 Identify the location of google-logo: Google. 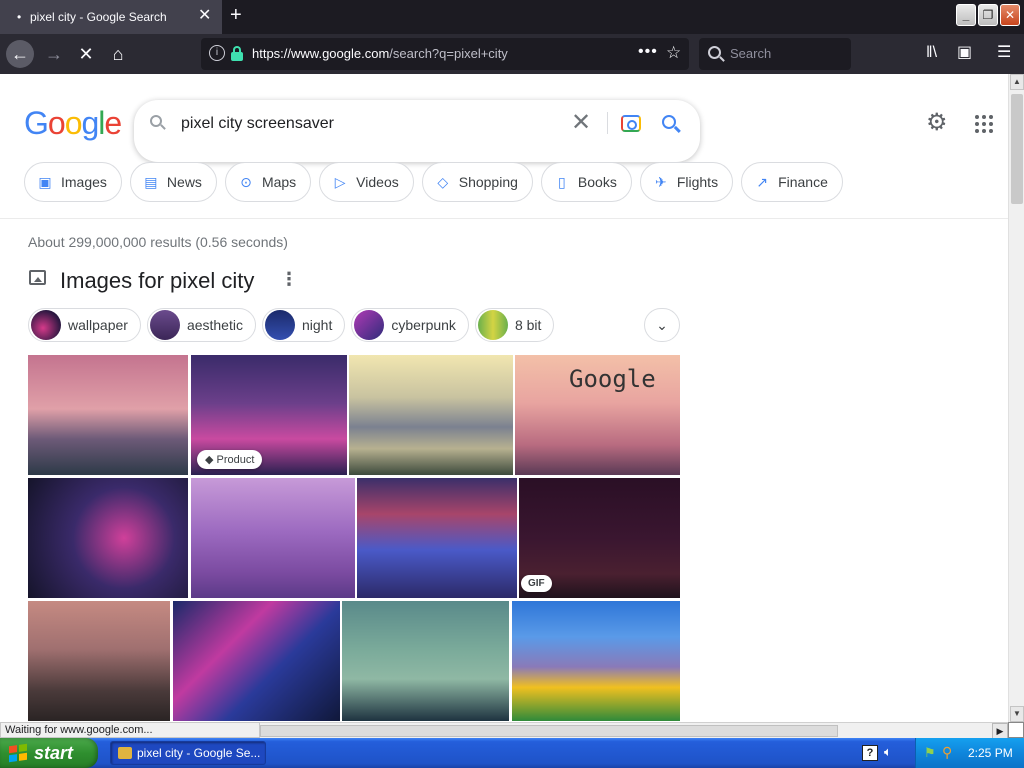
(73, 123).